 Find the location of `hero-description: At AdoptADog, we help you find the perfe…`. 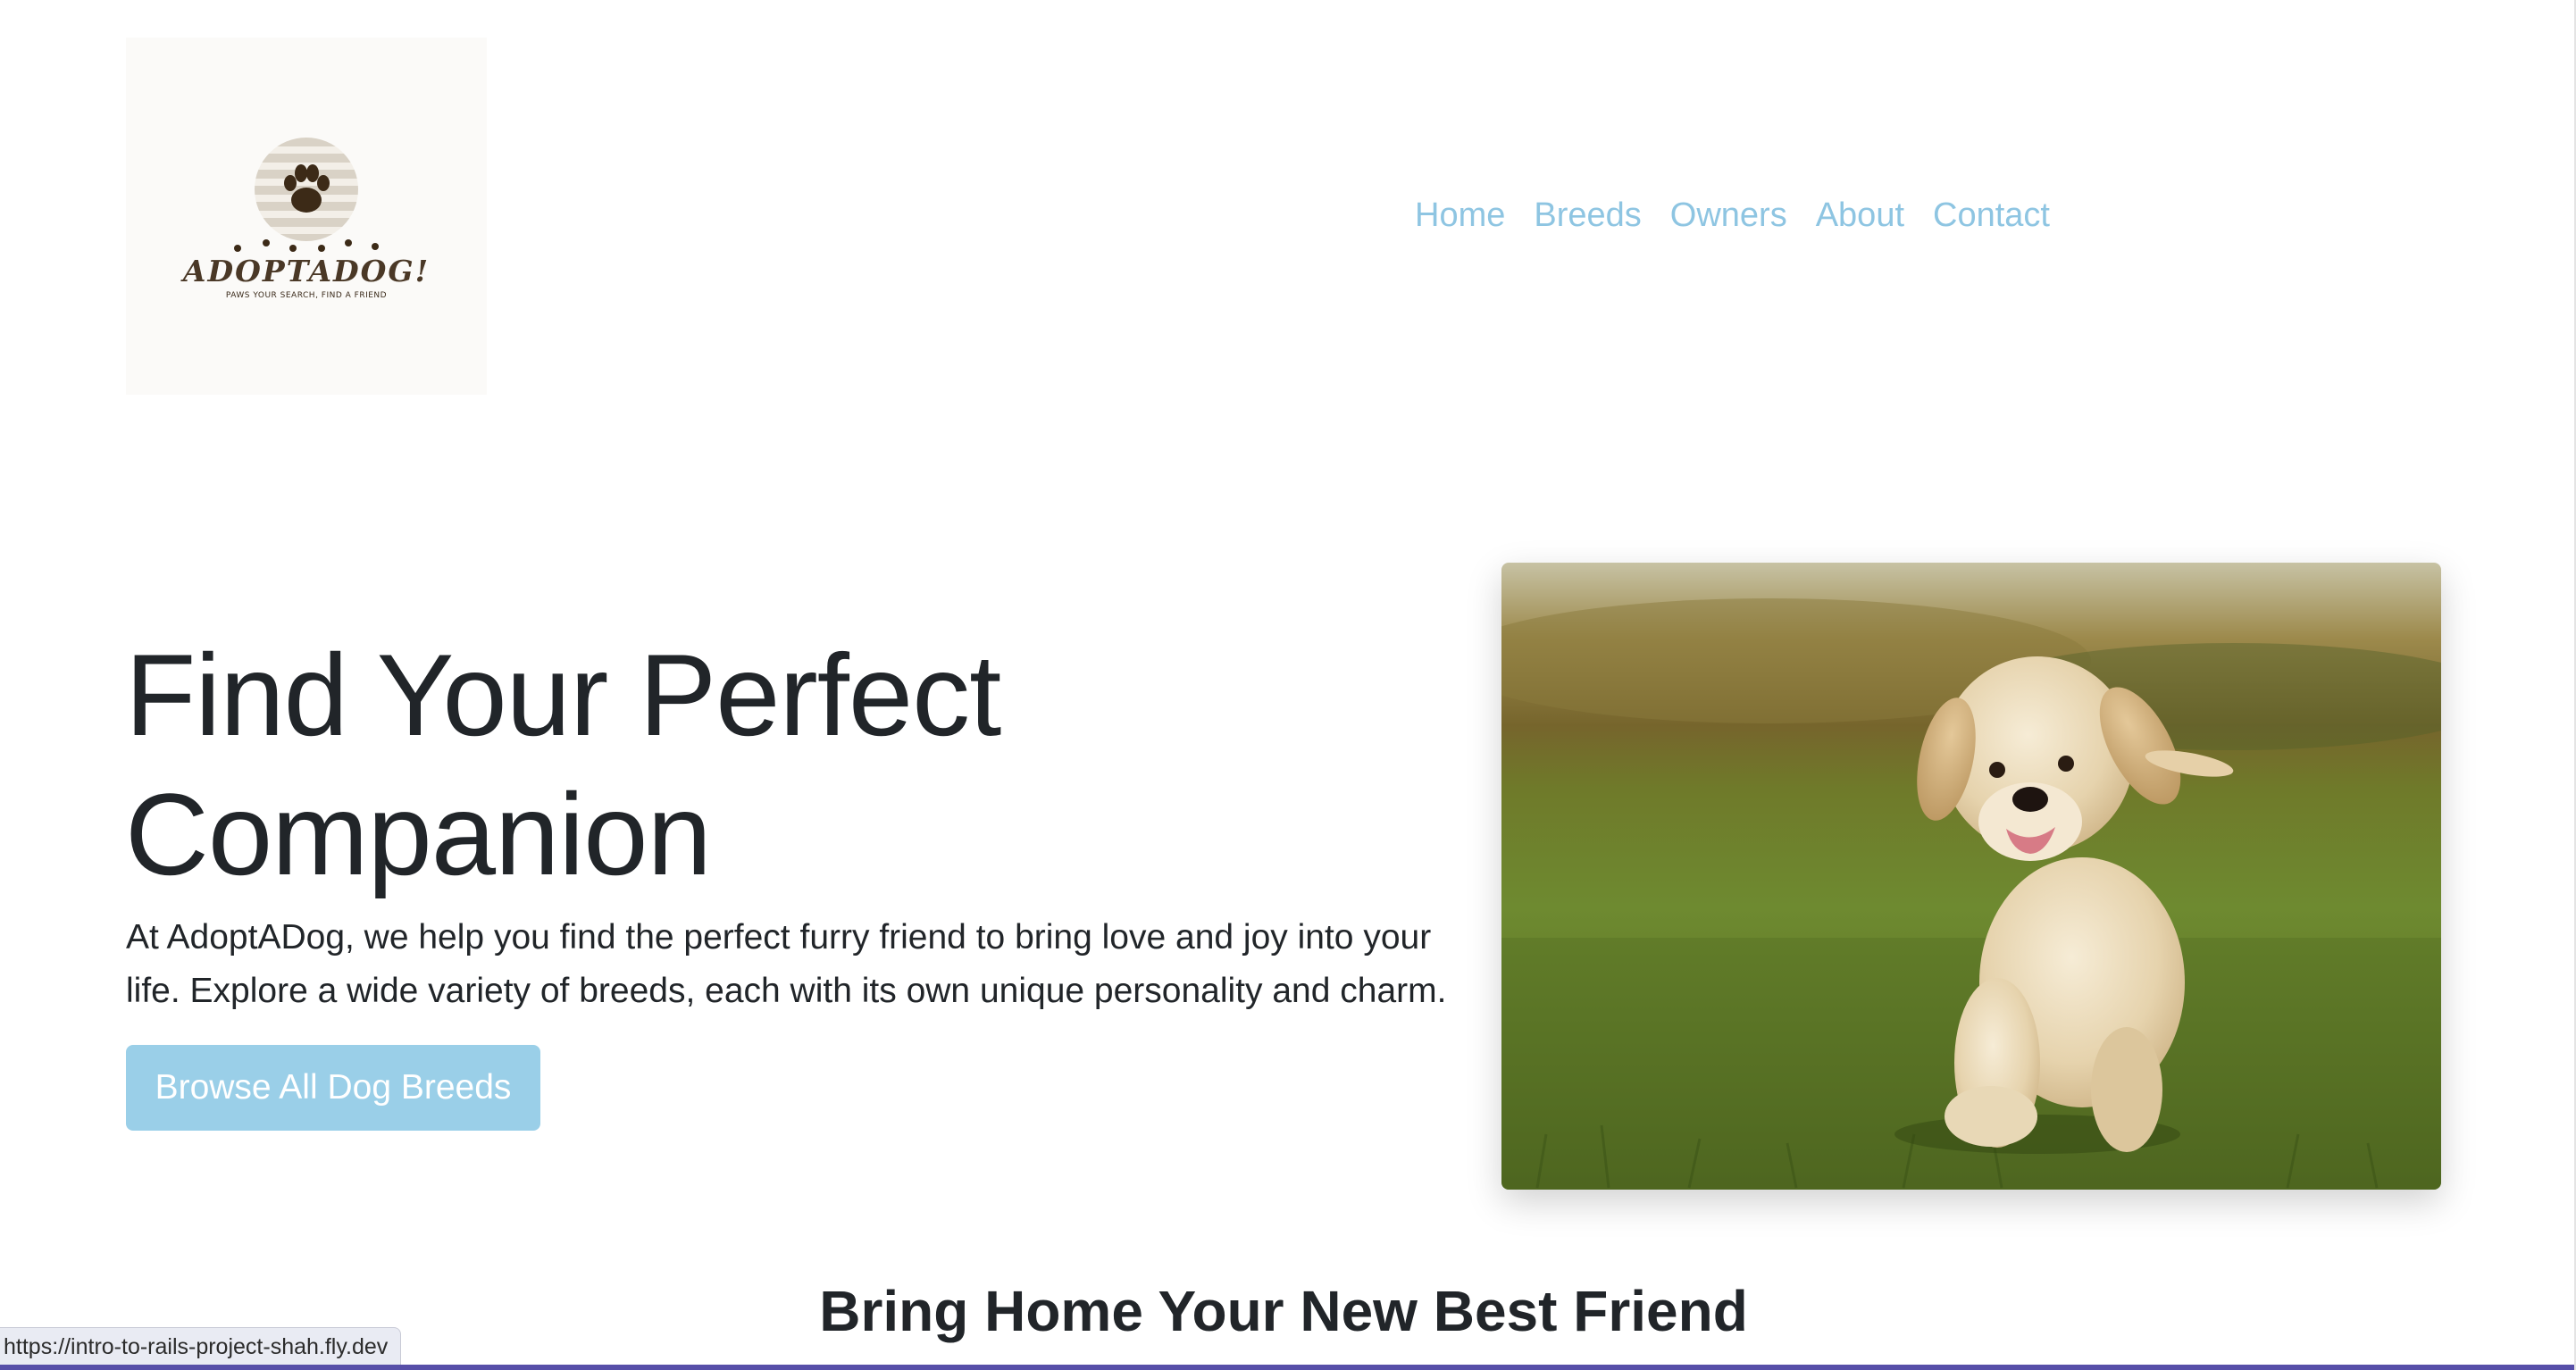

hero-description: At AdoptADog, we help you find the perfe… is located at coordinates (787, 964).